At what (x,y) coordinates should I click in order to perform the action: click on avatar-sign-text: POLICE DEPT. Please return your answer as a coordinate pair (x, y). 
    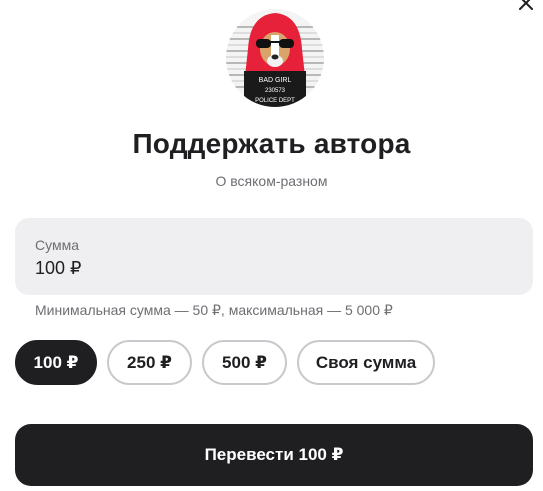
    Looking at the image, I should click on (275, 101).